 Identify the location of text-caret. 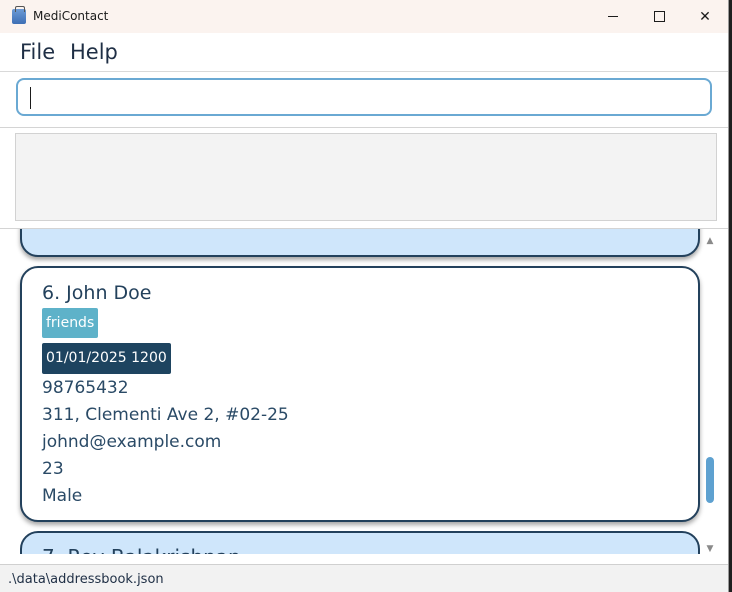
(30, 98).